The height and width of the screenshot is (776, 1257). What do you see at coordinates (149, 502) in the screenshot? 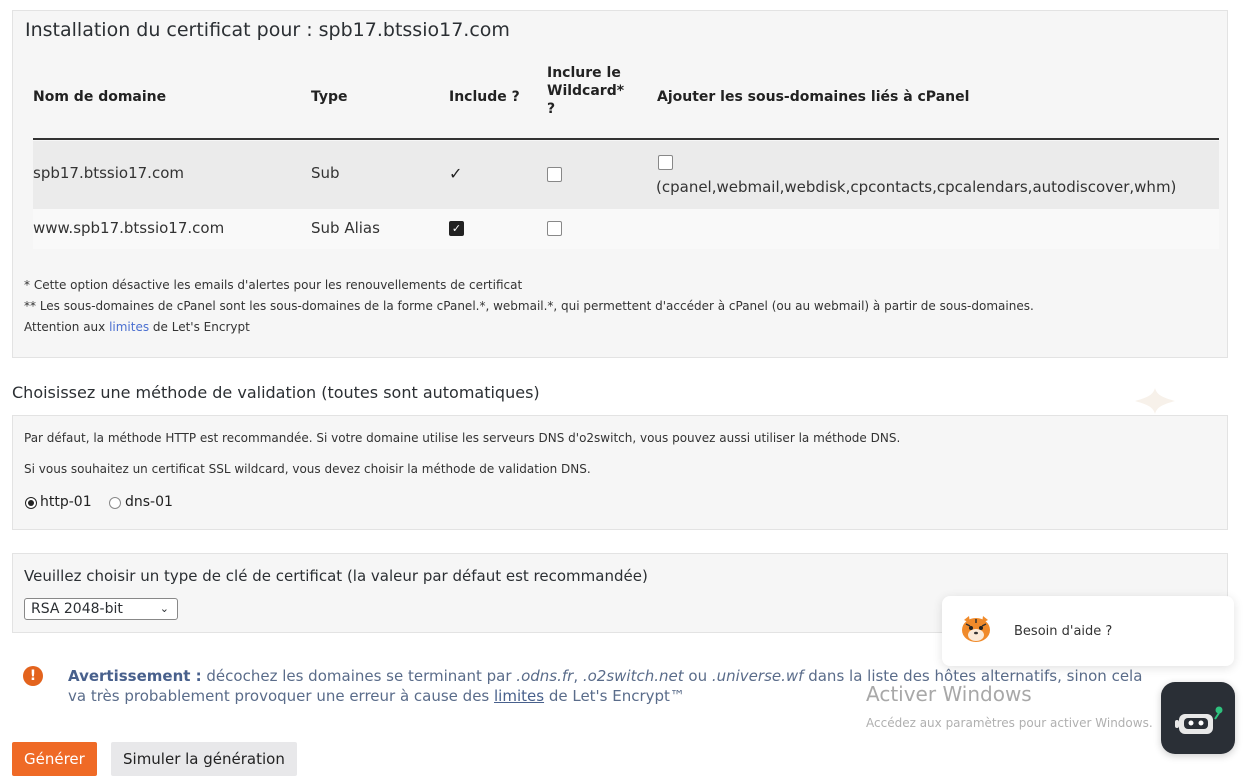
I see `radio-dns01-label: dns-01` at bounding box center [149, 502].